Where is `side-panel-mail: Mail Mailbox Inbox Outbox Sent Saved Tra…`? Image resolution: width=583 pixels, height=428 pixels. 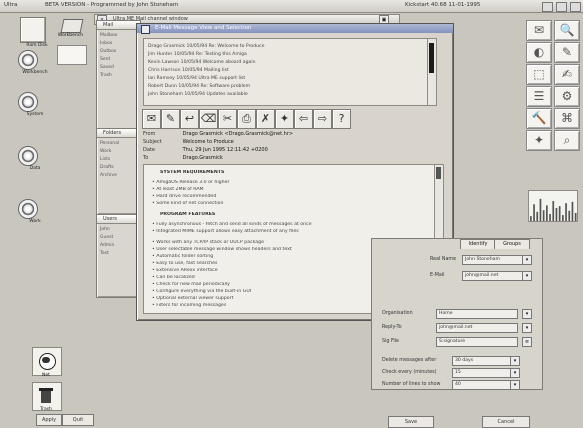
side-panel-mail: Mail Mailbox Inbox Outbox Sent Saved Tra… is located at coordinates (118, 75).